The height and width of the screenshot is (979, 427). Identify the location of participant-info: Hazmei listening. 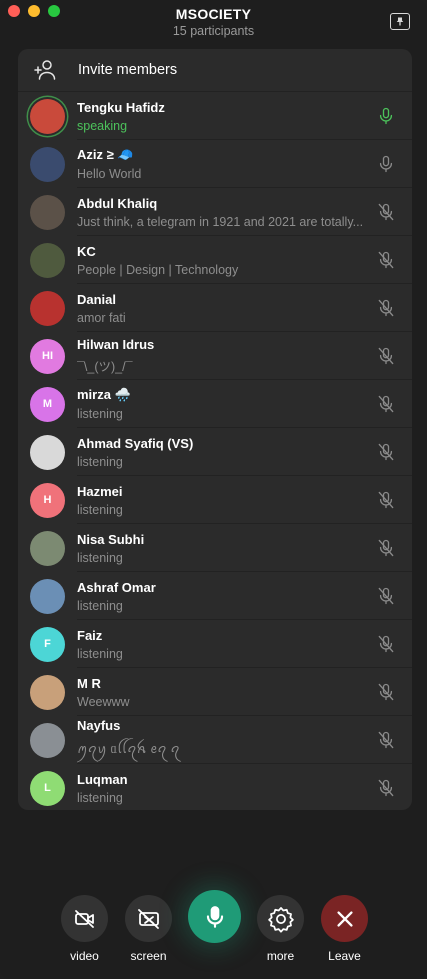
(225, 500).